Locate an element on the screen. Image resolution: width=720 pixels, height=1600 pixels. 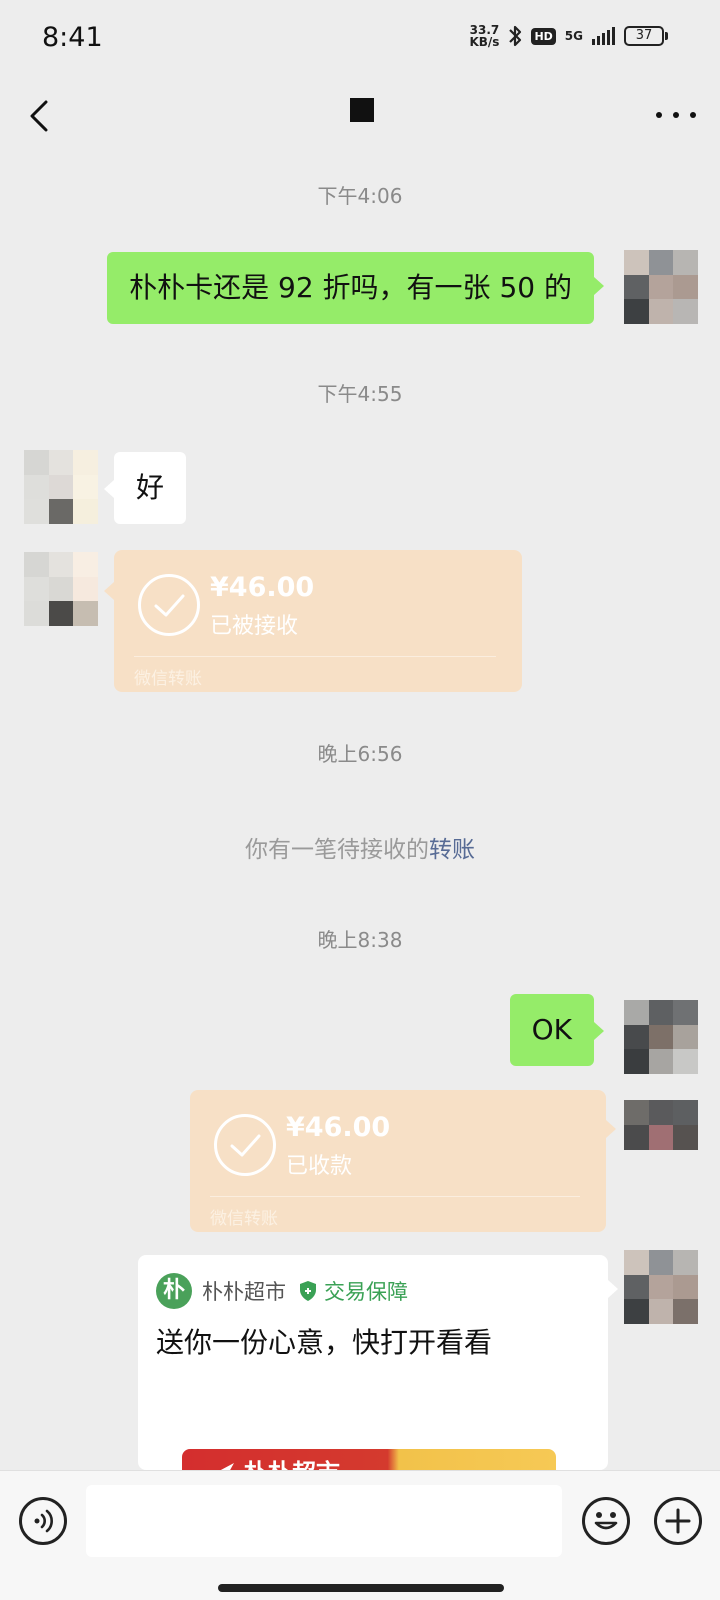
system-message-text: 你有一笔待接收的 is located at coordinates (337, 850).